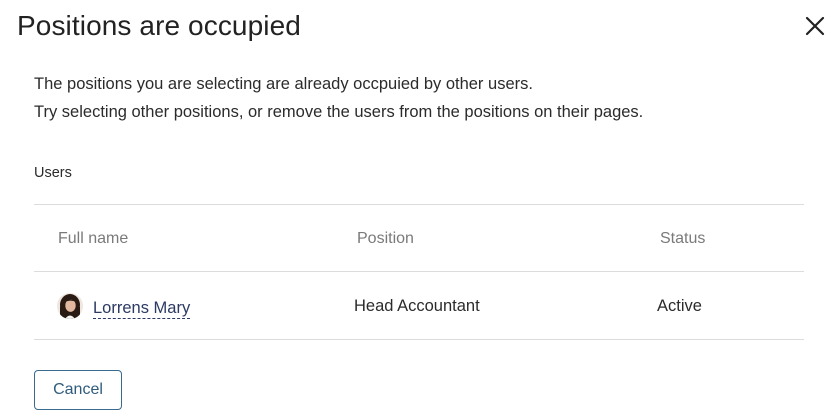  Describe the element at coordinates (683, 238) in the screenshot. I see `column-header-status: Status` at that location.